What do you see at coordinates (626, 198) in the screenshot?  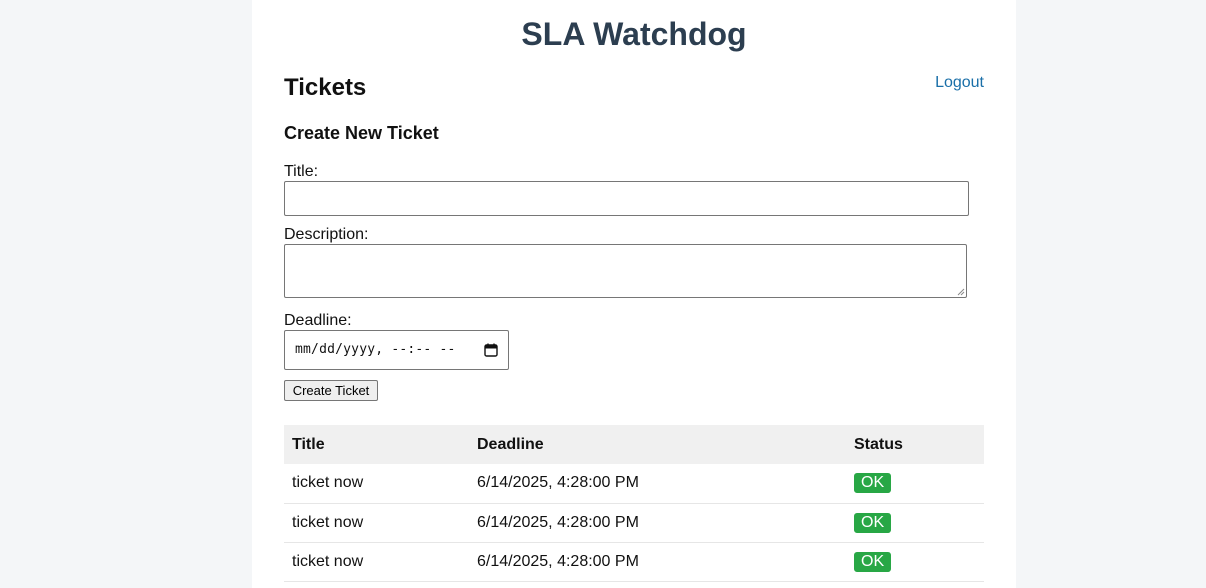 I see `title-input` at bounding box center [626, 198].